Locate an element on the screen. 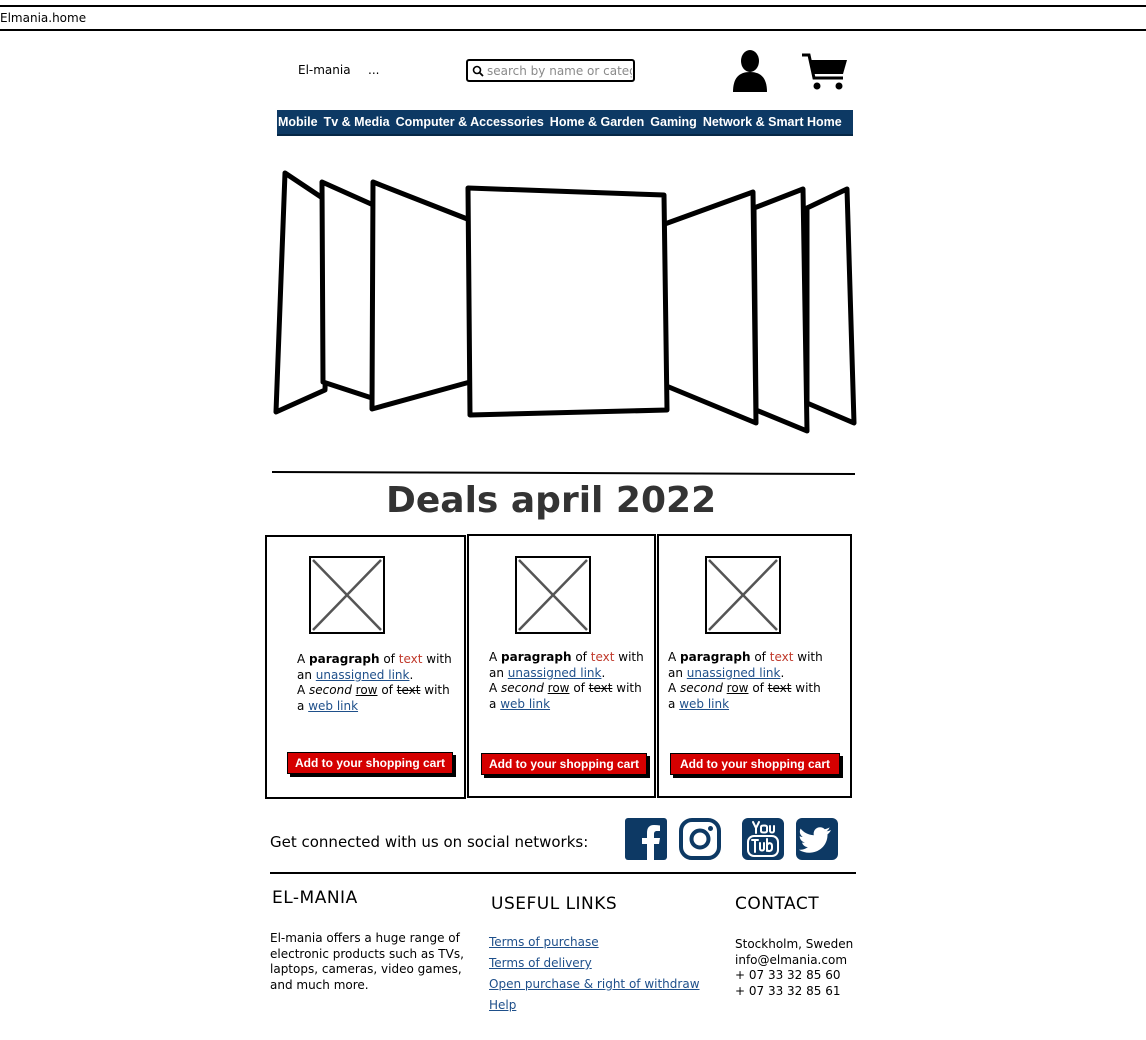  footer-divider is located at coordinates (563, 873).